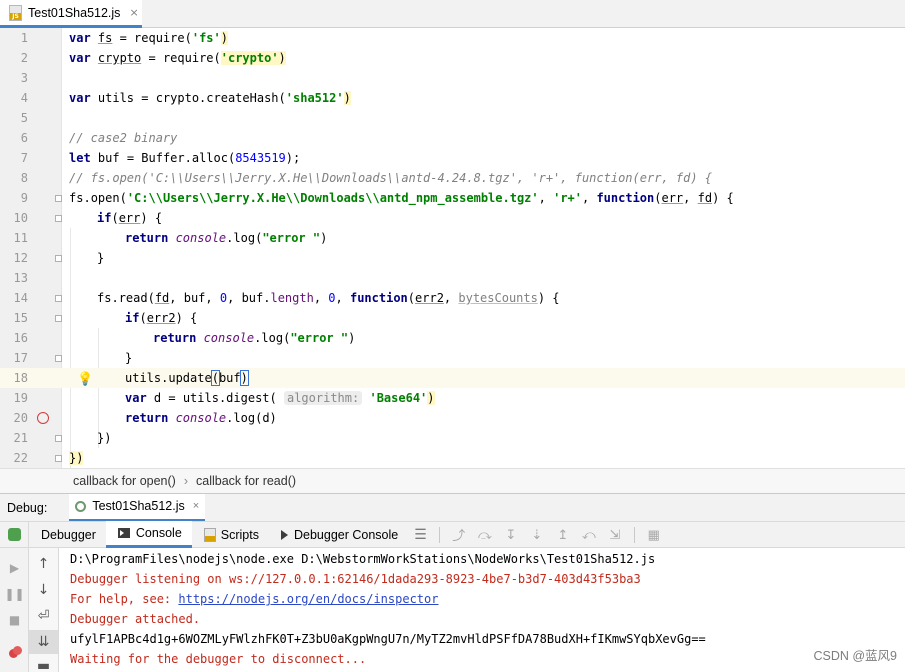 Image resolution: width=905 pixels, height=672 pixels. I want to click on code-text: = crypto., so click(170, 98).